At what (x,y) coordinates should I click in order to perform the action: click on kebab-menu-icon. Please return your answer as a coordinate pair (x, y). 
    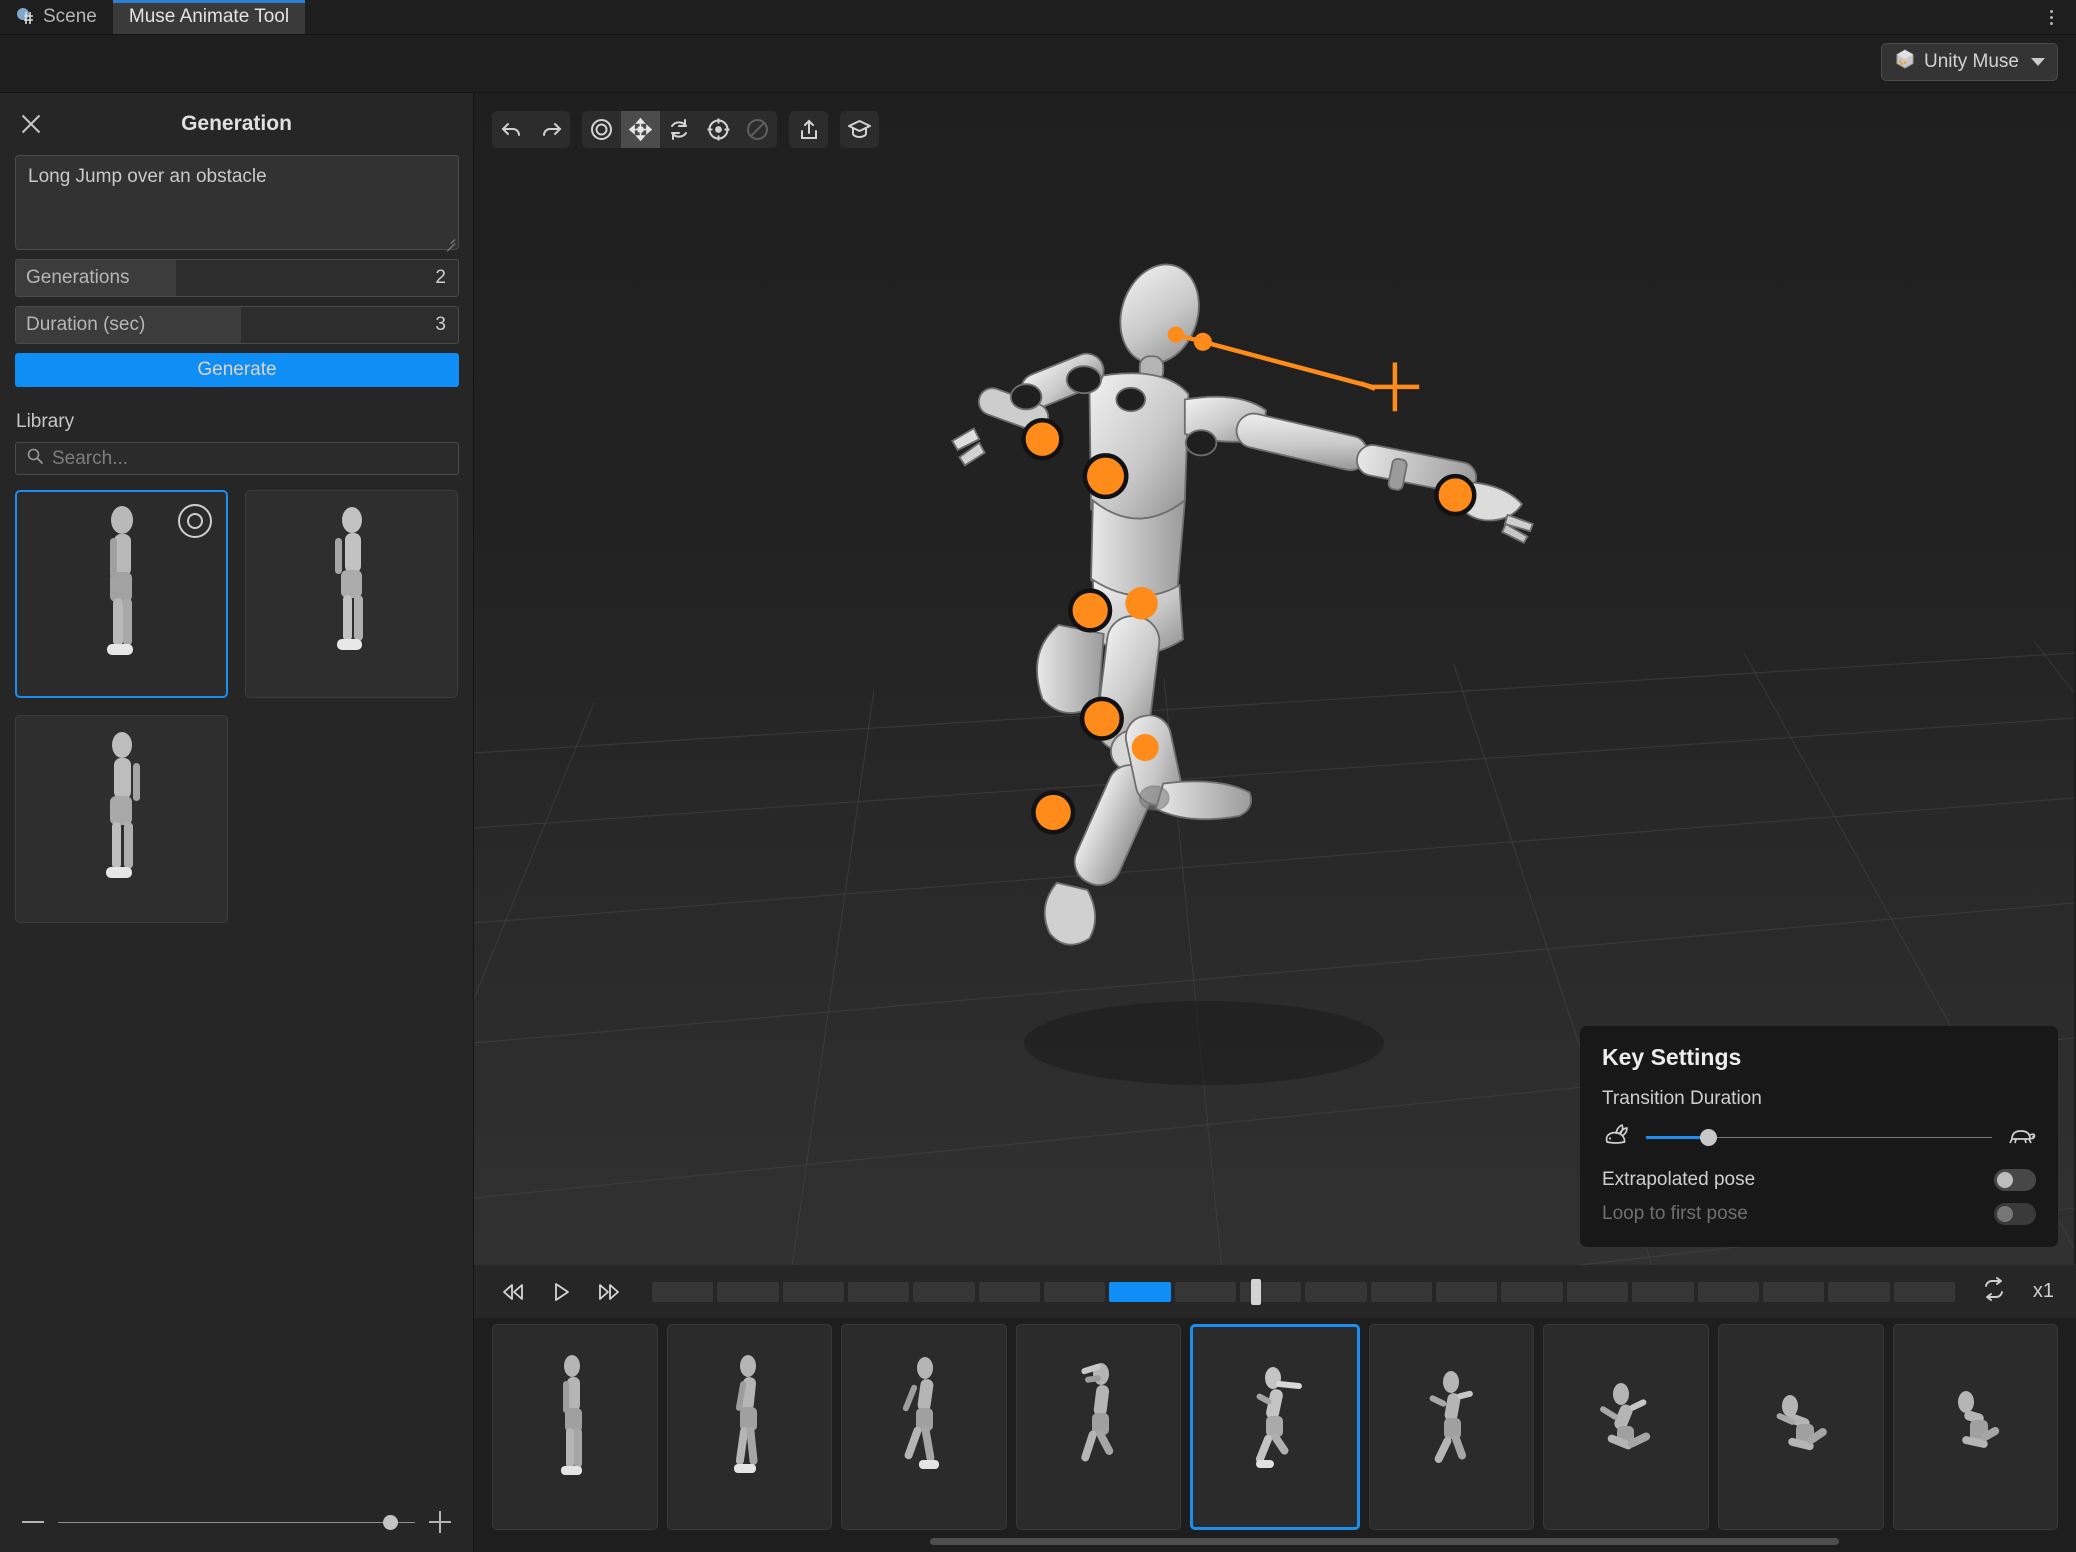
    Looking at the image, I should click on (2051, 17).